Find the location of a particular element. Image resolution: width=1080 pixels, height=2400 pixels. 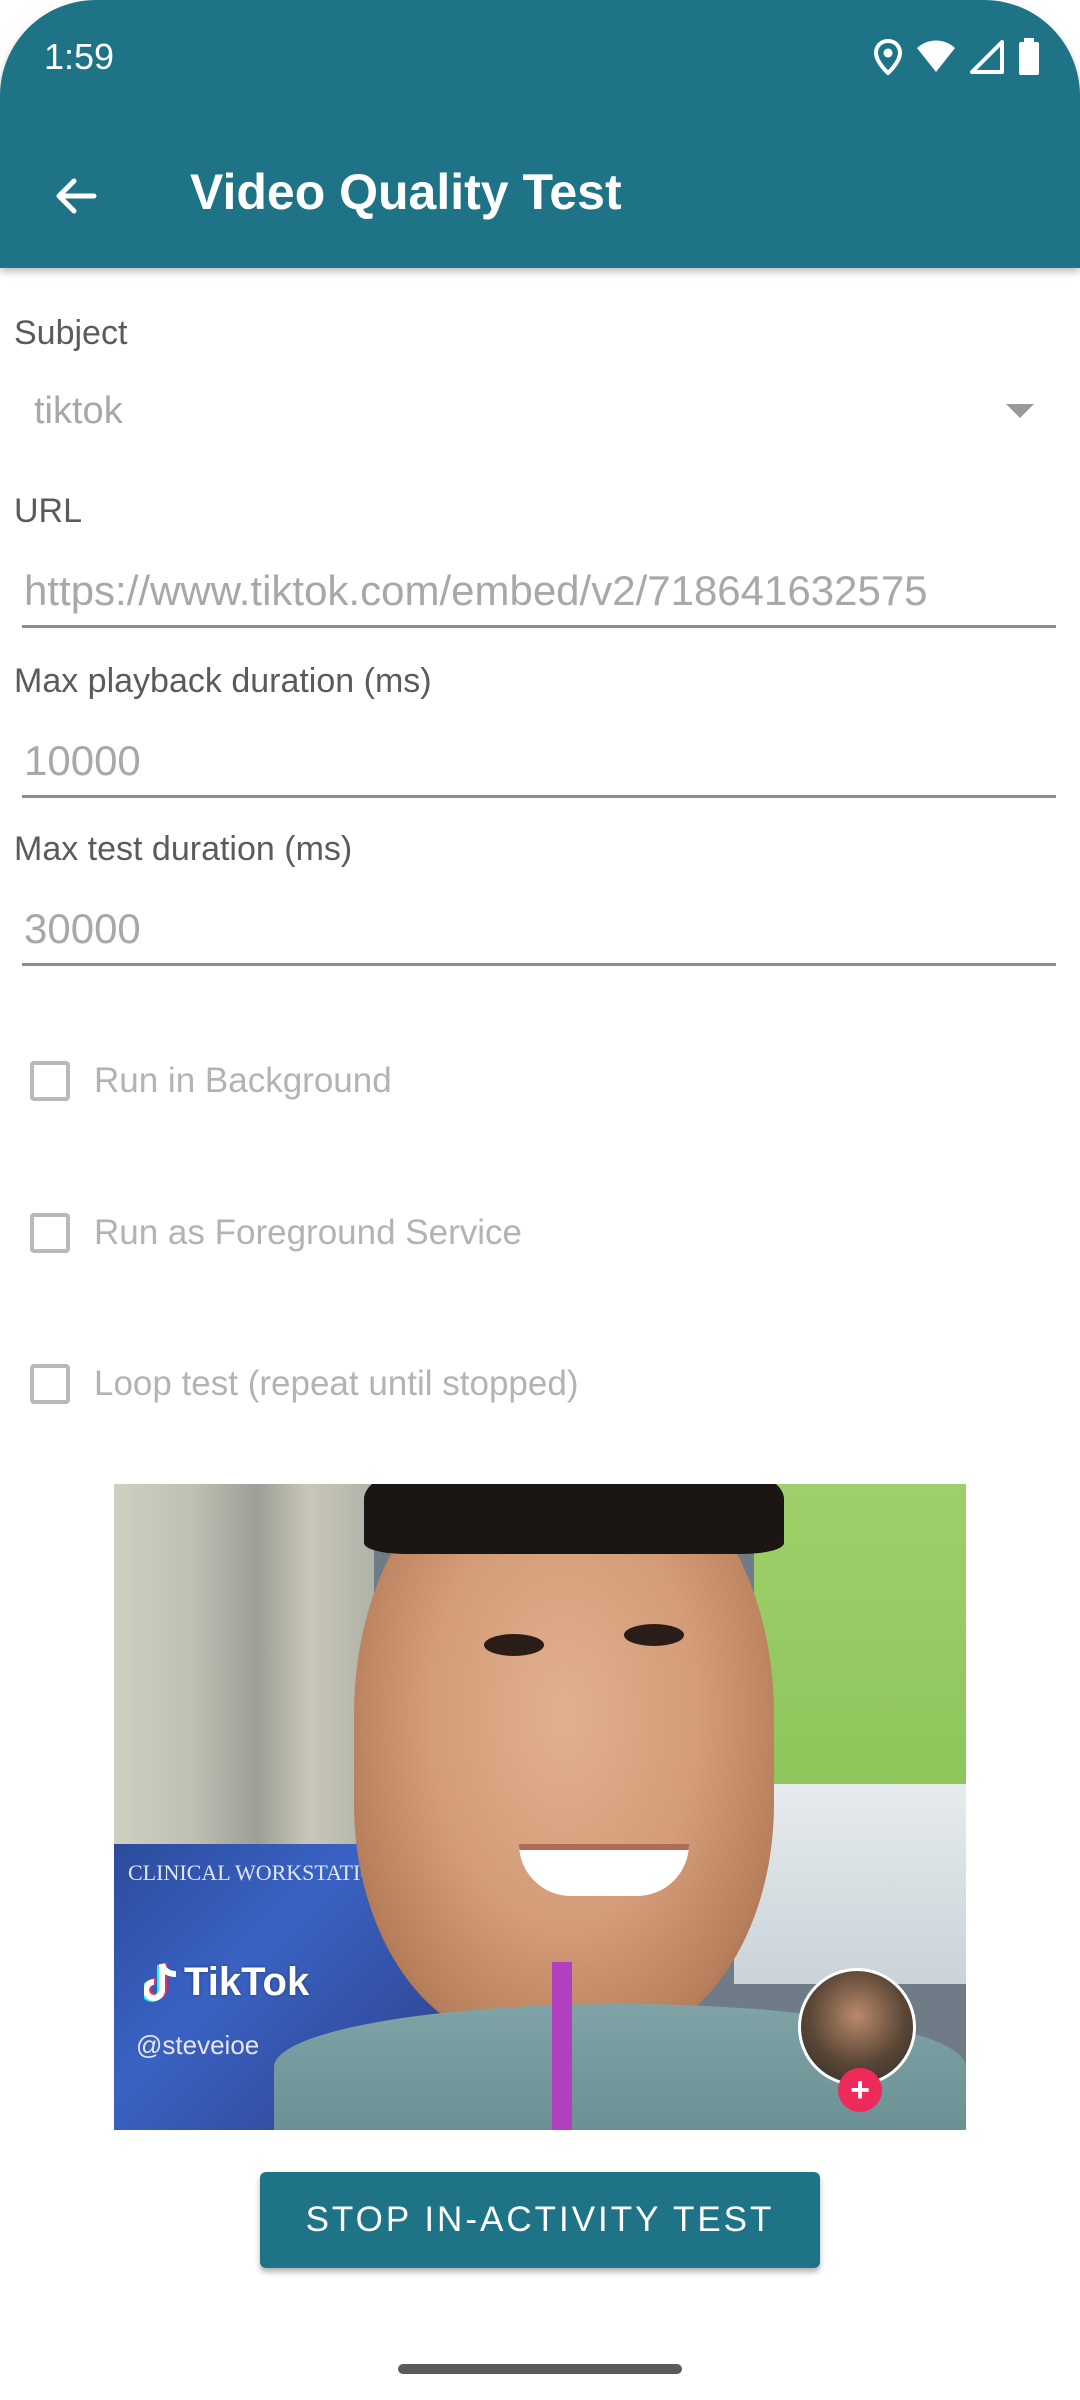

subject-dropdown: tiktok is located at coordinates (524, 416).